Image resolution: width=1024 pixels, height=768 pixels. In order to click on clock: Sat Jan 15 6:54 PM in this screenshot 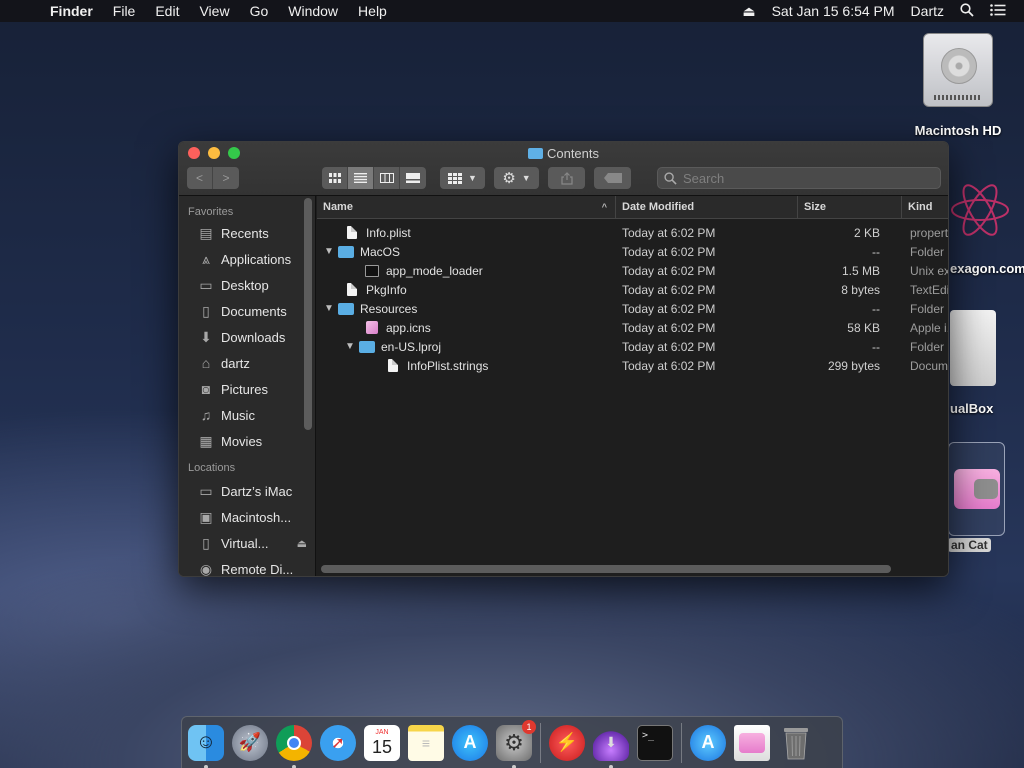, I will do `click(833, 11)`.